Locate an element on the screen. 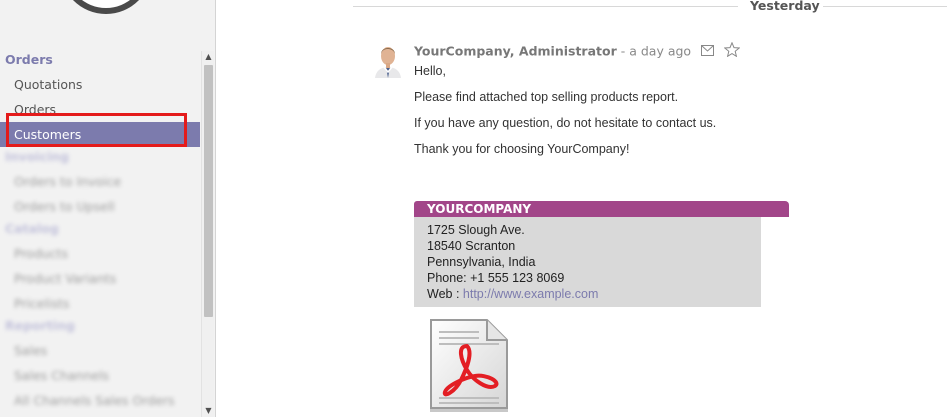 The height and width of the screenshot is (417, 947). company-logo is located at coordinates (106, 7).